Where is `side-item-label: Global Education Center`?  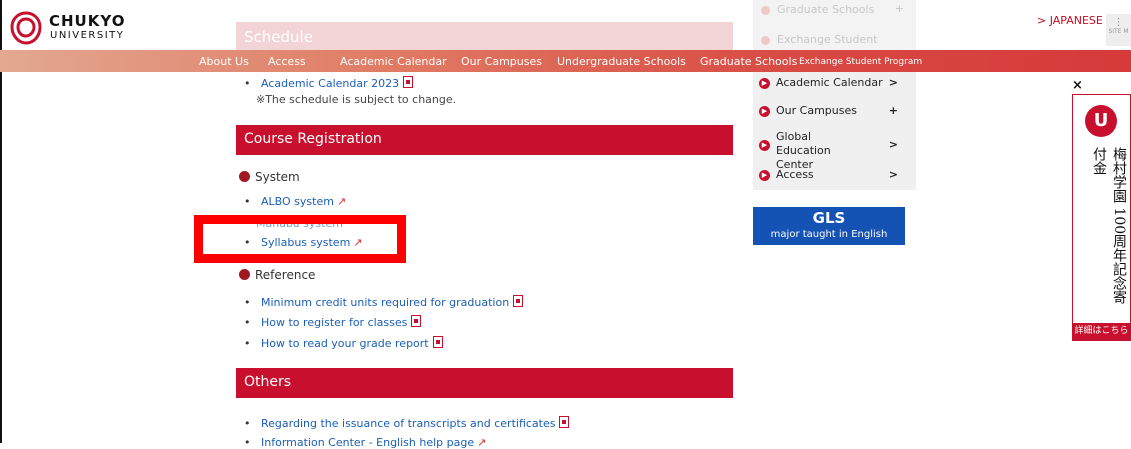 side-item-label: Global Education Center is located at coordinates (803, 150).